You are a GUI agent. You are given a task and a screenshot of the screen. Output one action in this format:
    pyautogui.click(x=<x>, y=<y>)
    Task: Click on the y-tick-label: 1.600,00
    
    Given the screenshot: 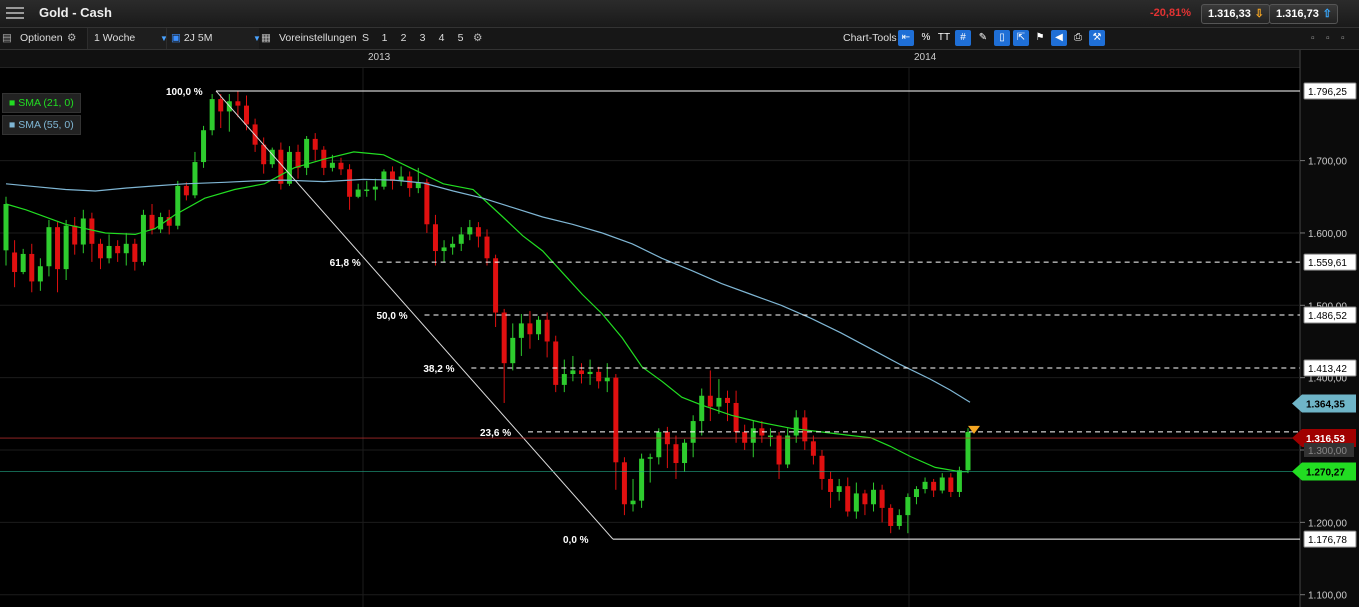 What is the action you would take?
    pyautogui.click(x=1327, y=234)
    